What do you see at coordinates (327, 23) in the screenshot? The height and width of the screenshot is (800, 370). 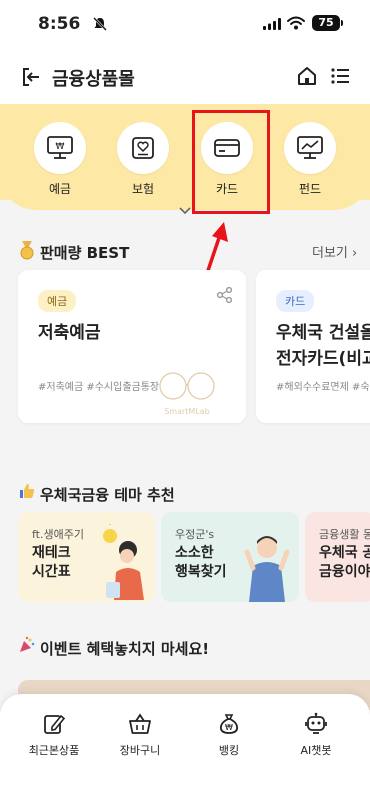 I see `battery-indicator: 75` at bounding box center [327, 23].